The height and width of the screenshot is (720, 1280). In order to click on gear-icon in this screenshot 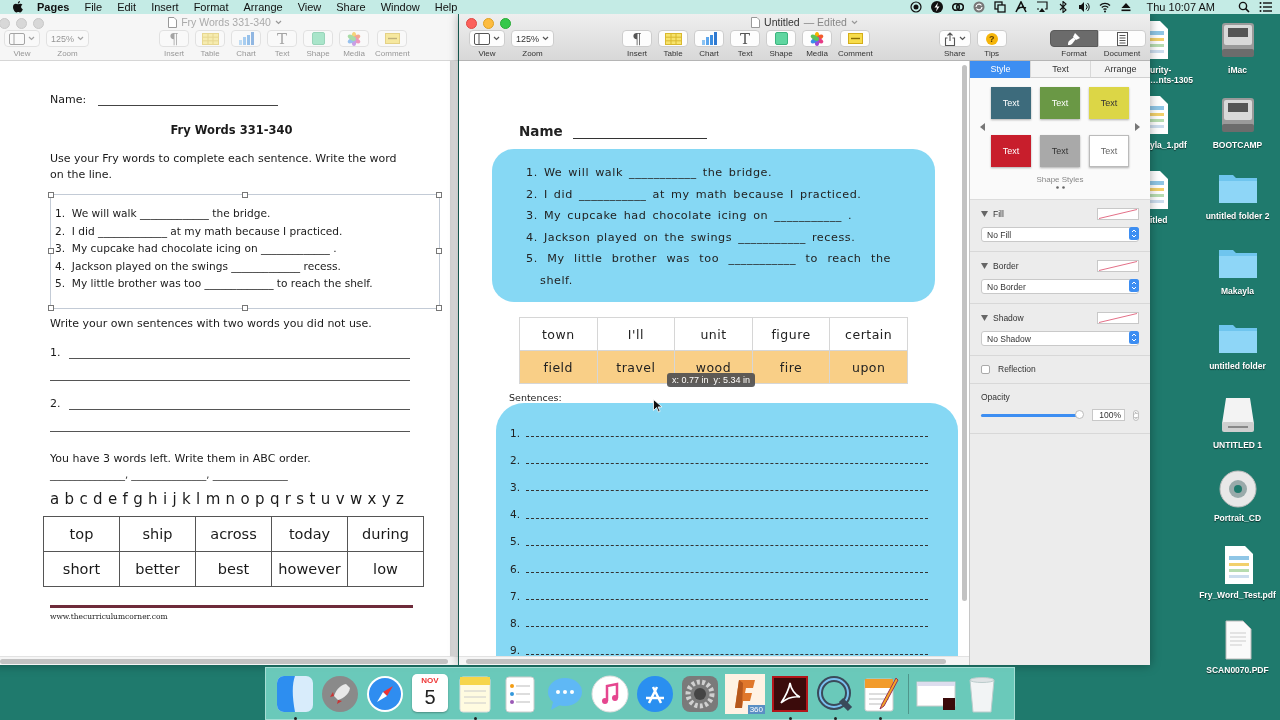, I will do `click(700, 694)`.